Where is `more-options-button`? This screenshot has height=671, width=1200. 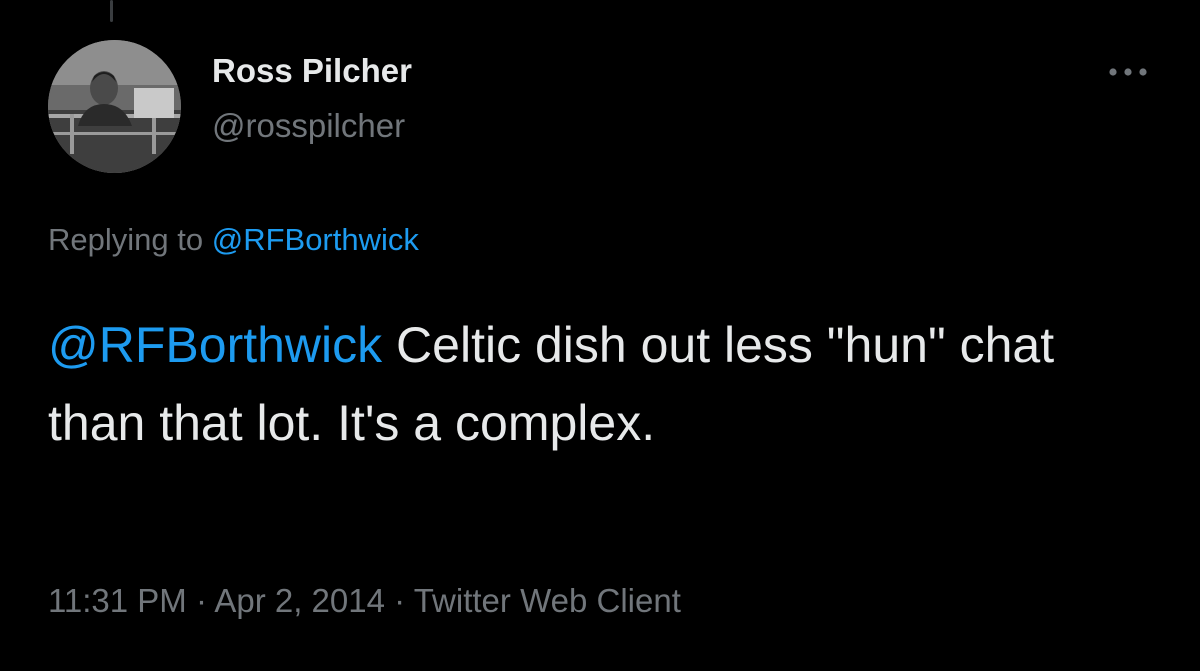
more-options-button is located at coordinates (1128, 72).